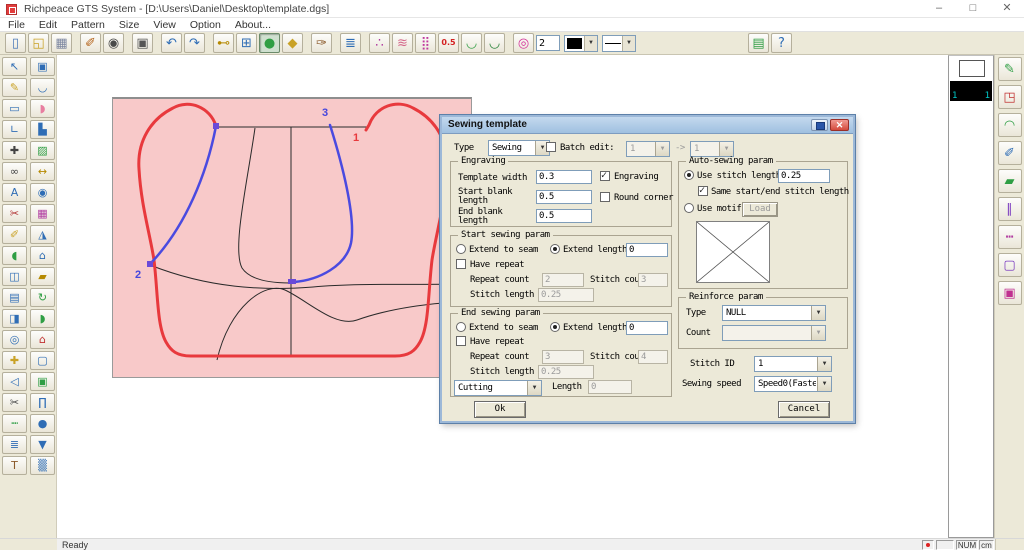 This screenshot has width=1024, height=550. I want to click on batch-edit-checkbox, so click(551, 147).